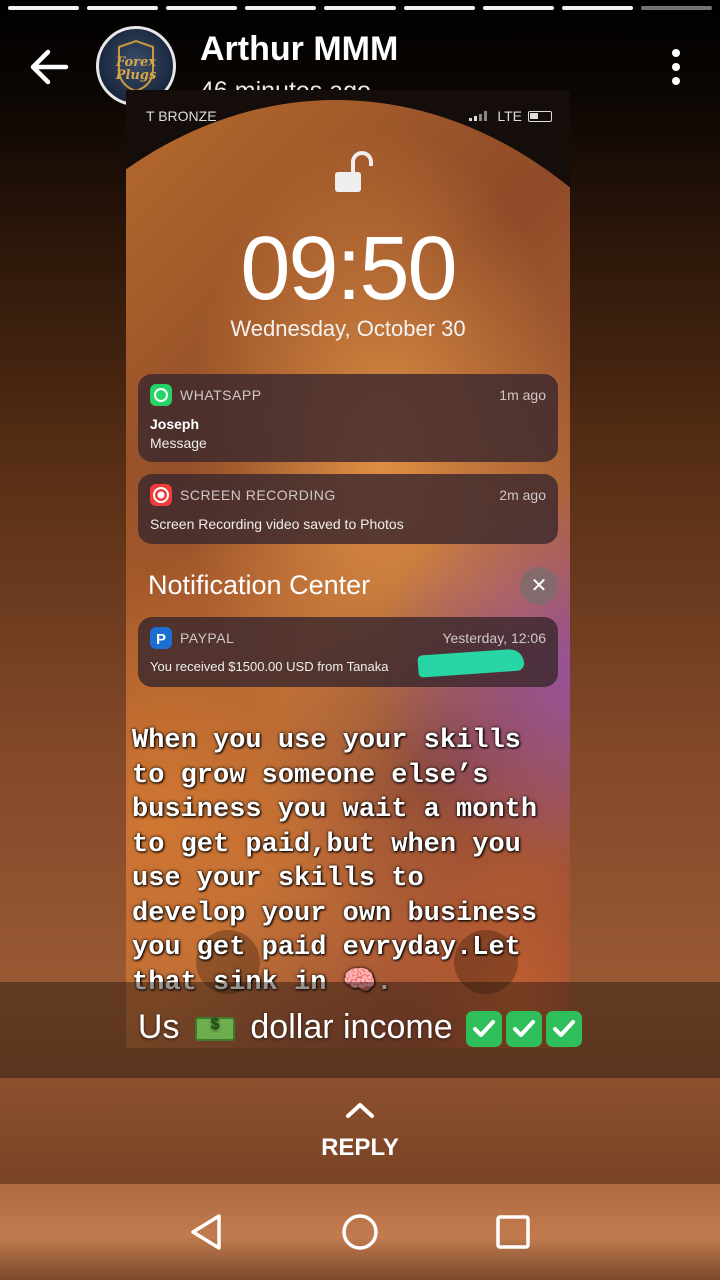 The height and width of the screenshot is (1280, 720). I want to click on notification-center-title: Notification Center, so click(259, 585).